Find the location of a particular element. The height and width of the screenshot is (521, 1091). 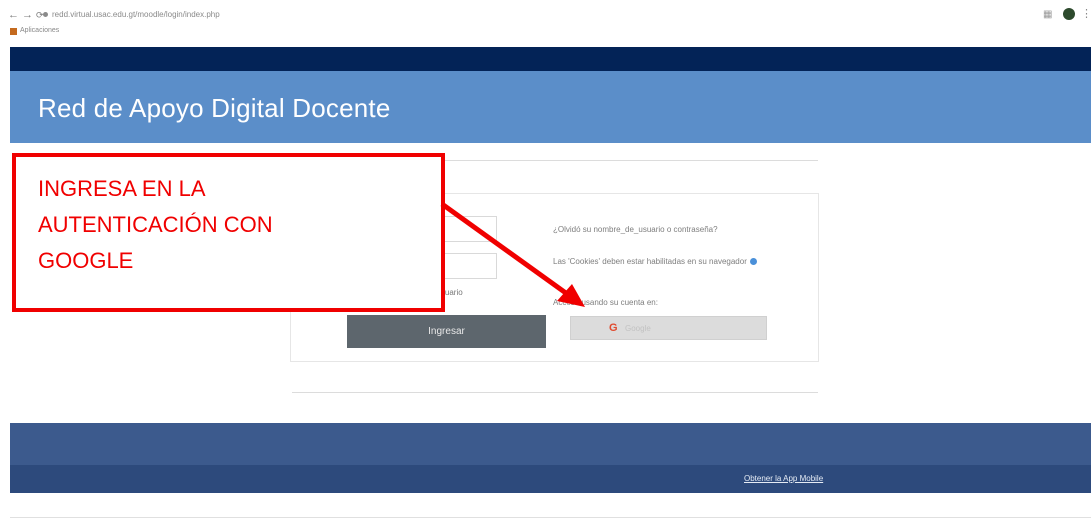

divider-bottom is located at coordinates (555, 392).